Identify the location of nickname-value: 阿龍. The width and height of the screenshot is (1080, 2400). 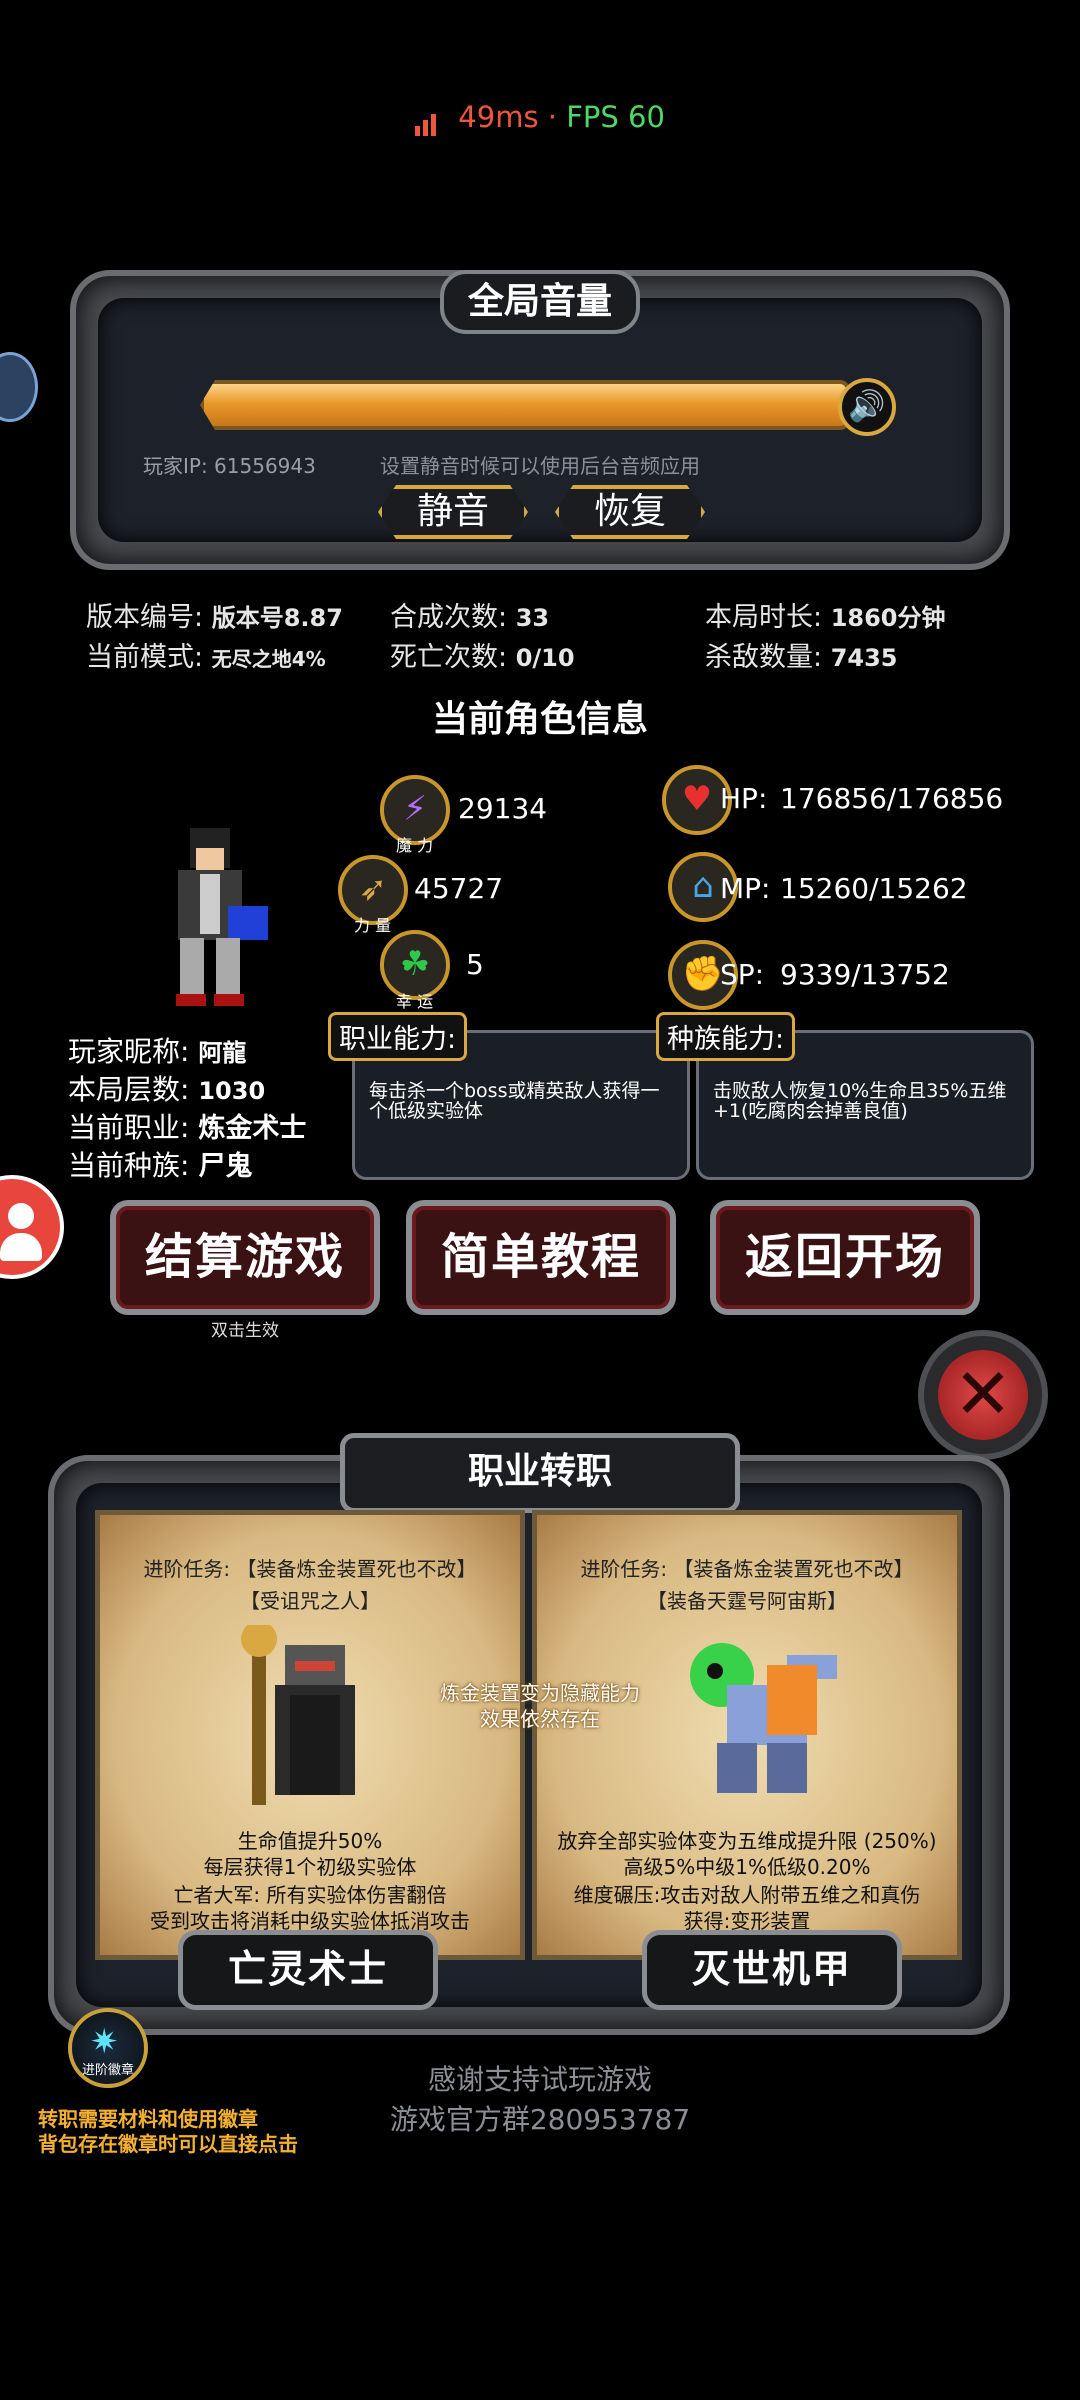
(222, 1053).